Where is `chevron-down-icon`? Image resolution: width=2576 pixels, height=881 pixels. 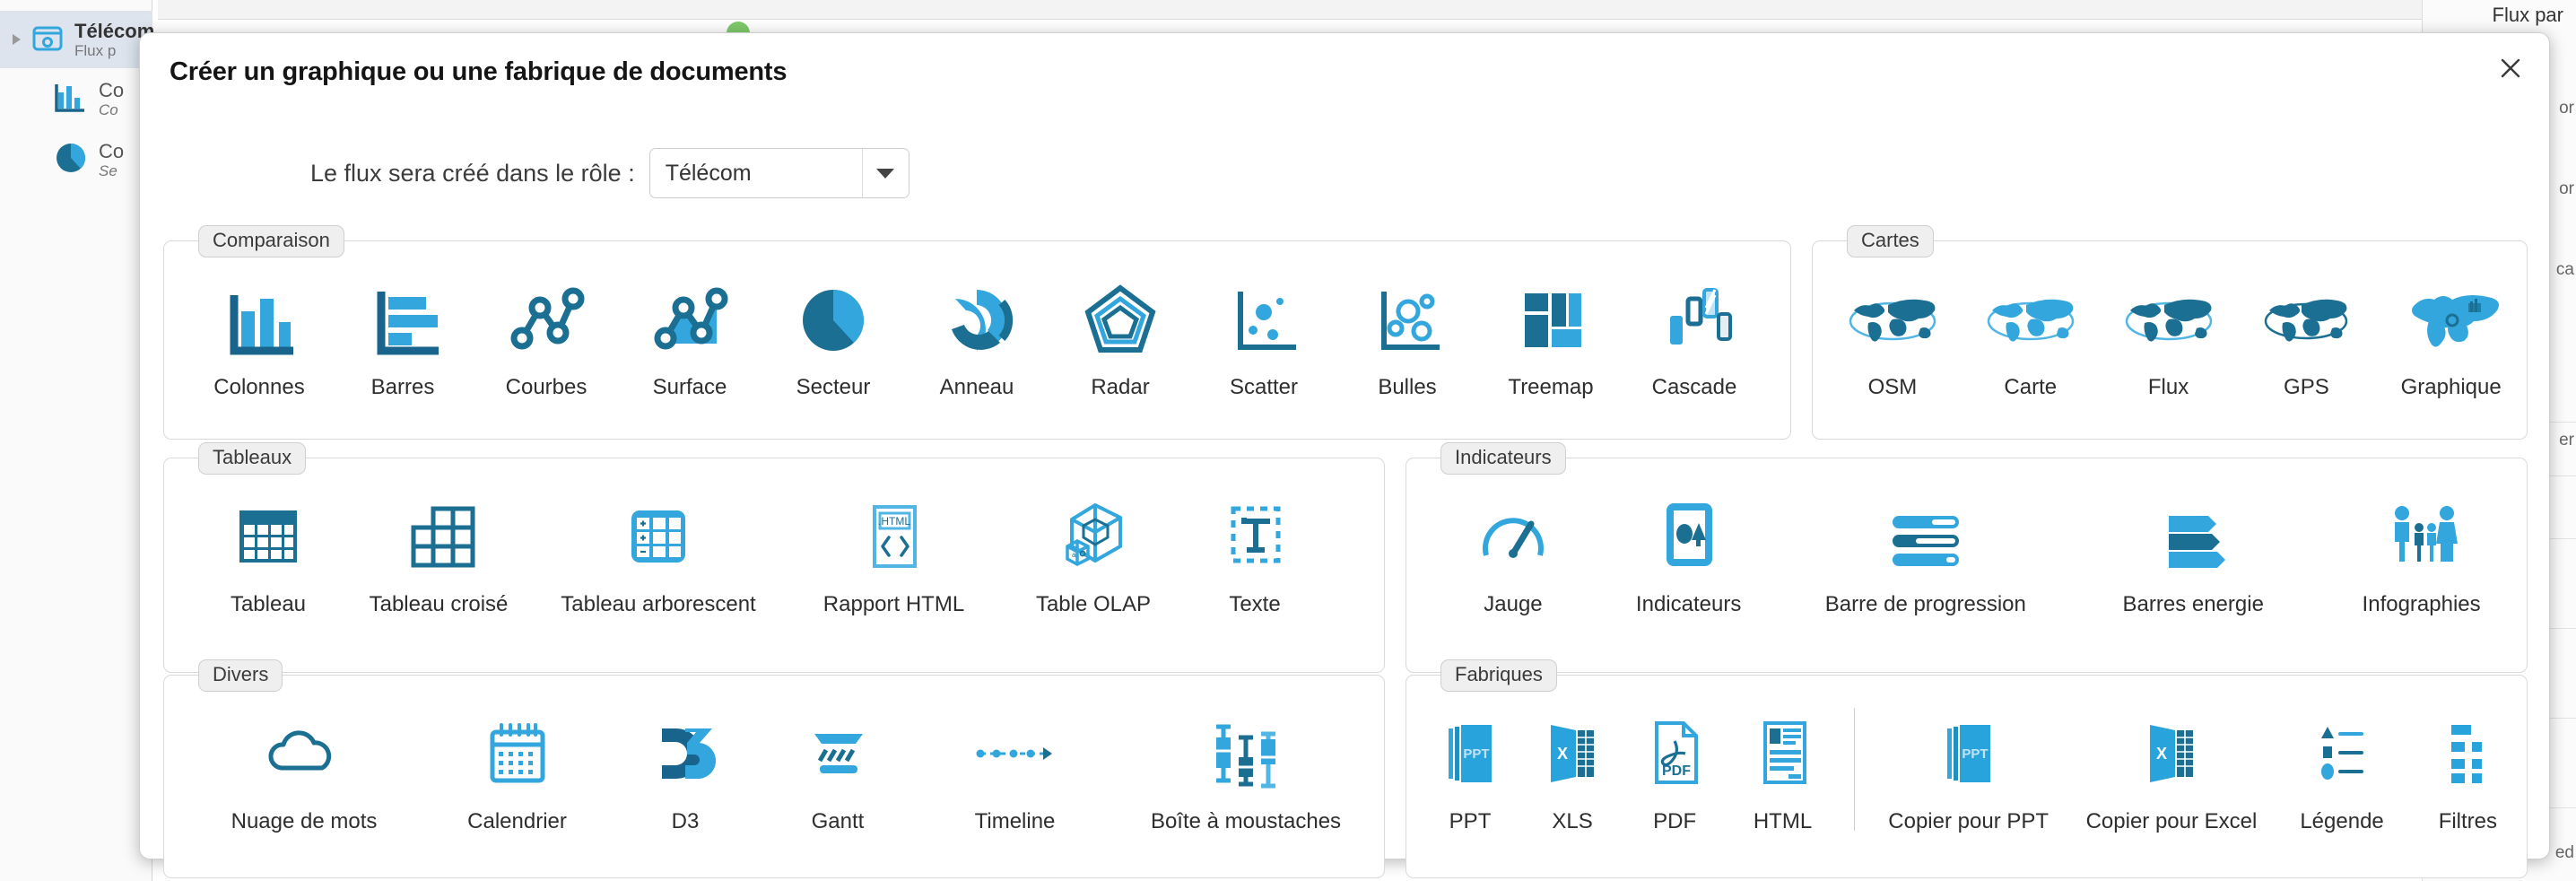 chevron-down-icon is located at coordinates (885, 173).